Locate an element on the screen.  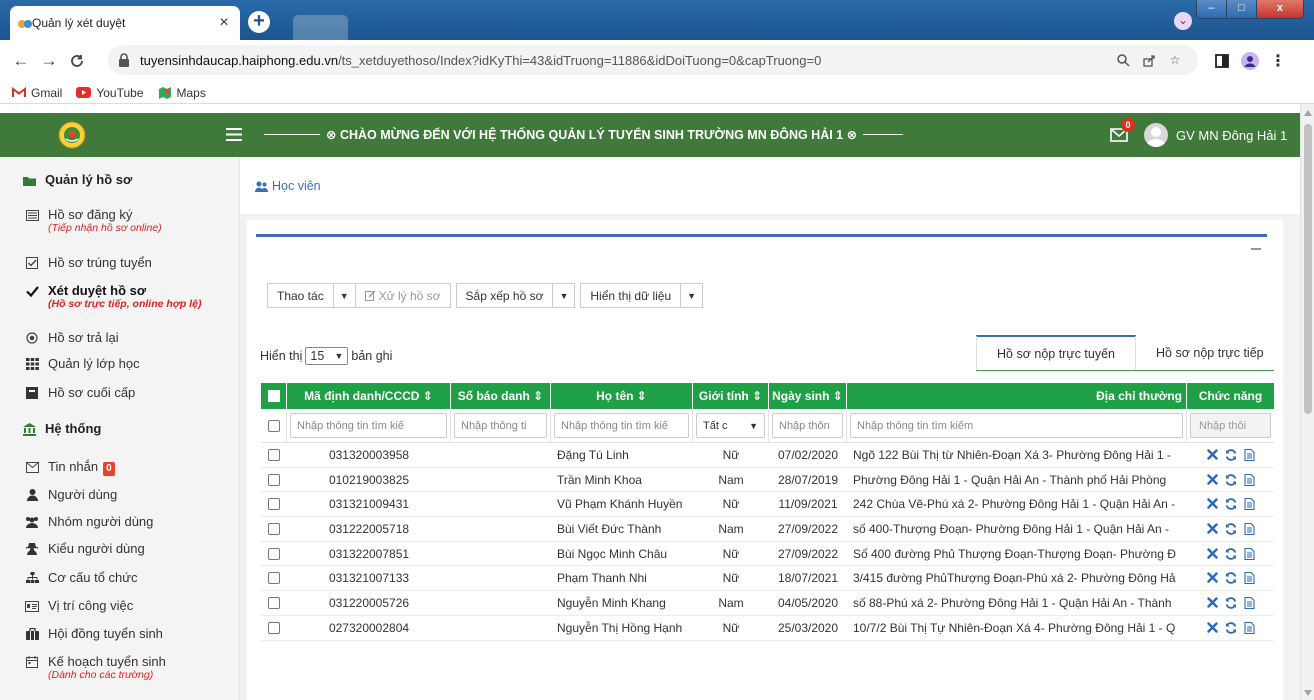
scrollbar-thumb is located at coordinates (1308, 269).